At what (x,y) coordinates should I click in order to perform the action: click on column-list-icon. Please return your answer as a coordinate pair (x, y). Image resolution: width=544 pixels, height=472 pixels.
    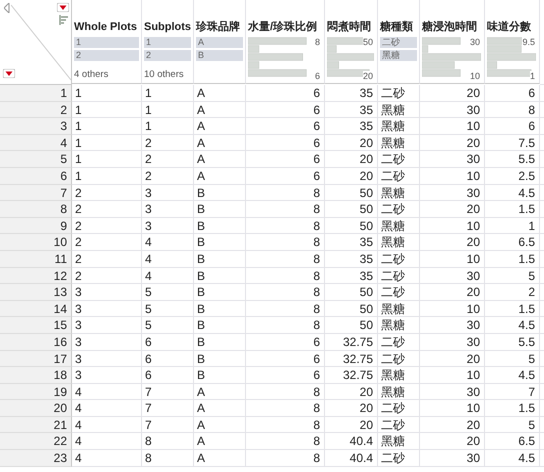
    Looking at the image, I should click on (64, 20).